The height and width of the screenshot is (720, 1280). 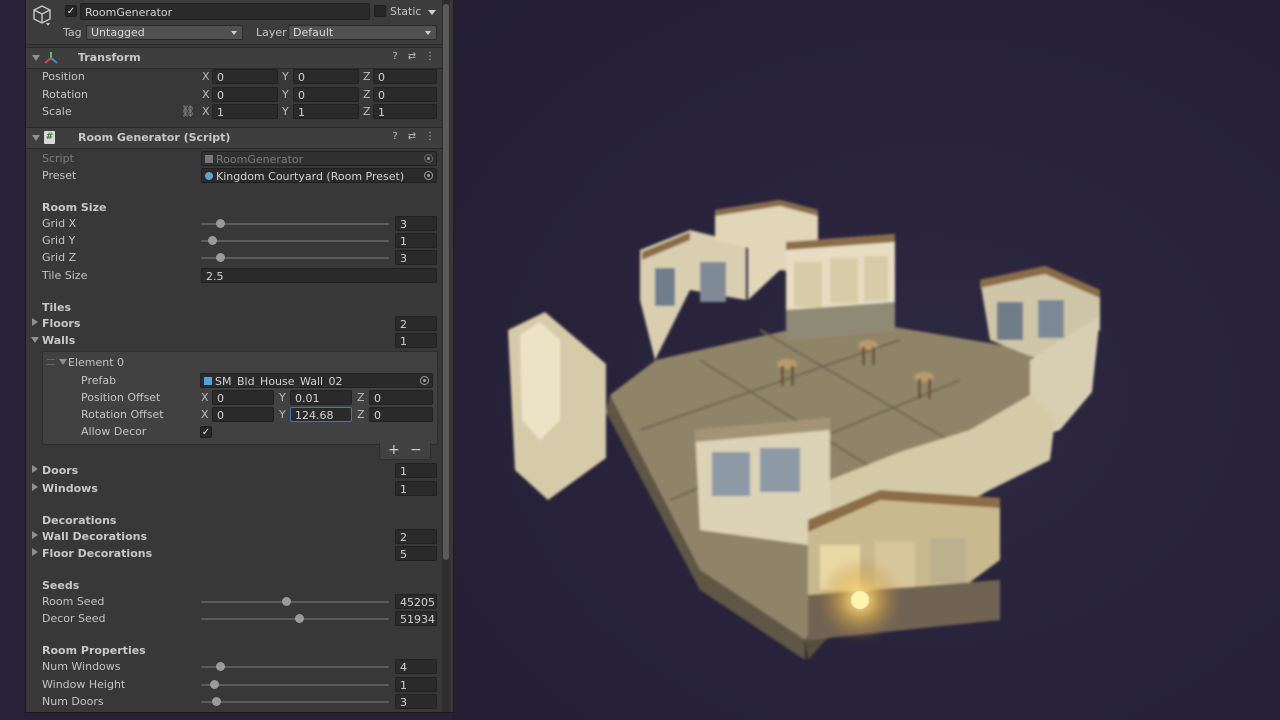 I want to click on position-x-field: 0, so click(x=245, y=76).